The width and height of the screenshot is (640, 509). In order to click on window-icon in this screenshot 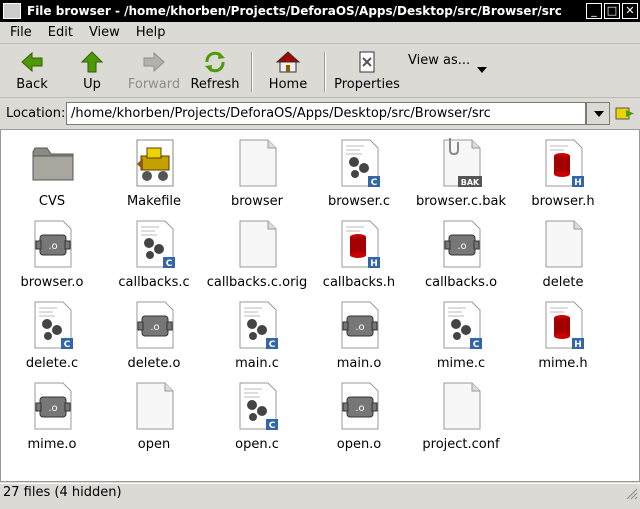, I will do `click(12, 11)`.